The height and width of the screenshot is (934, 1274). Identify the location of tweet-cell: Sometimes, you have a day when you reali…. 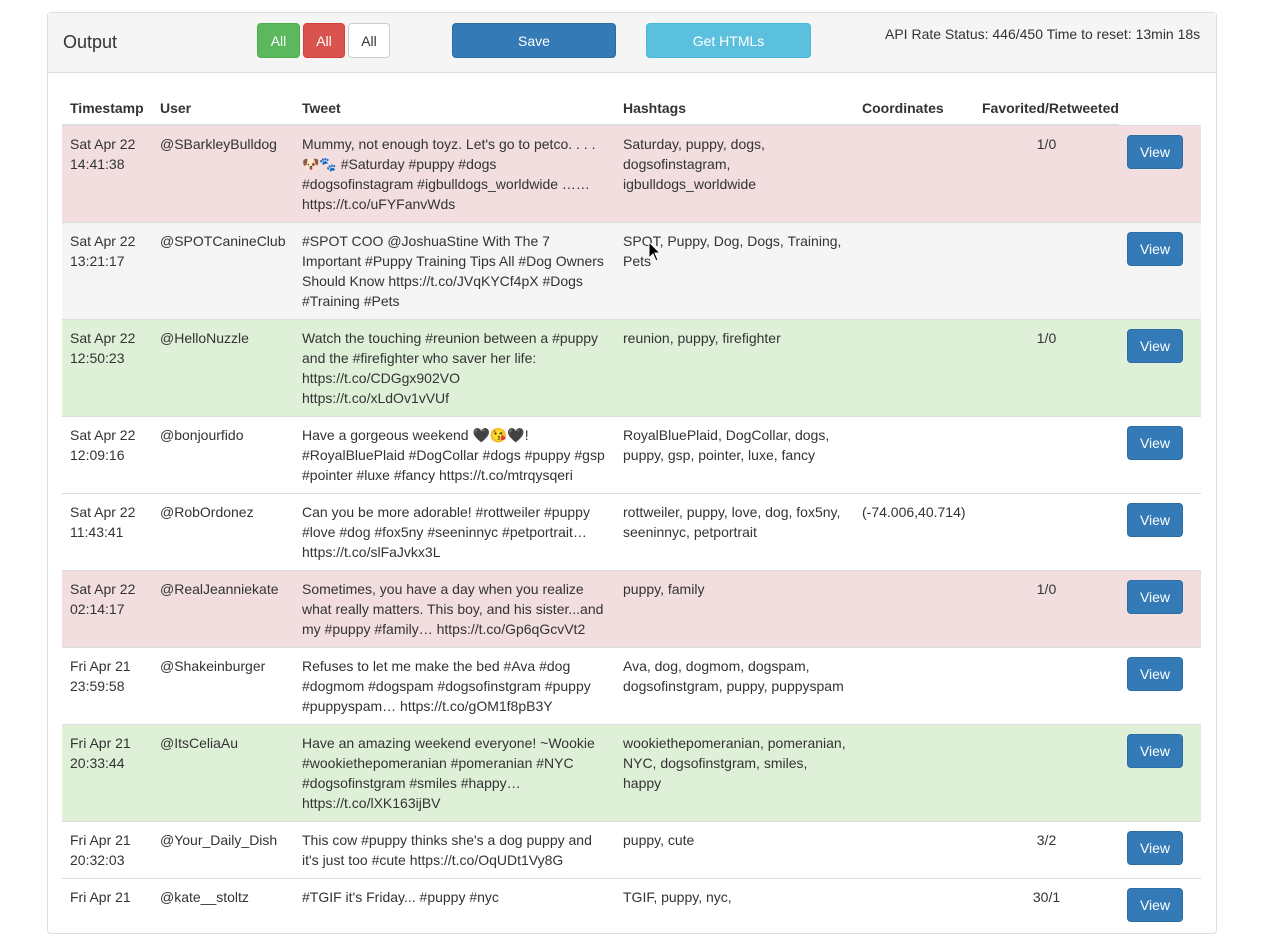
(454, 609).